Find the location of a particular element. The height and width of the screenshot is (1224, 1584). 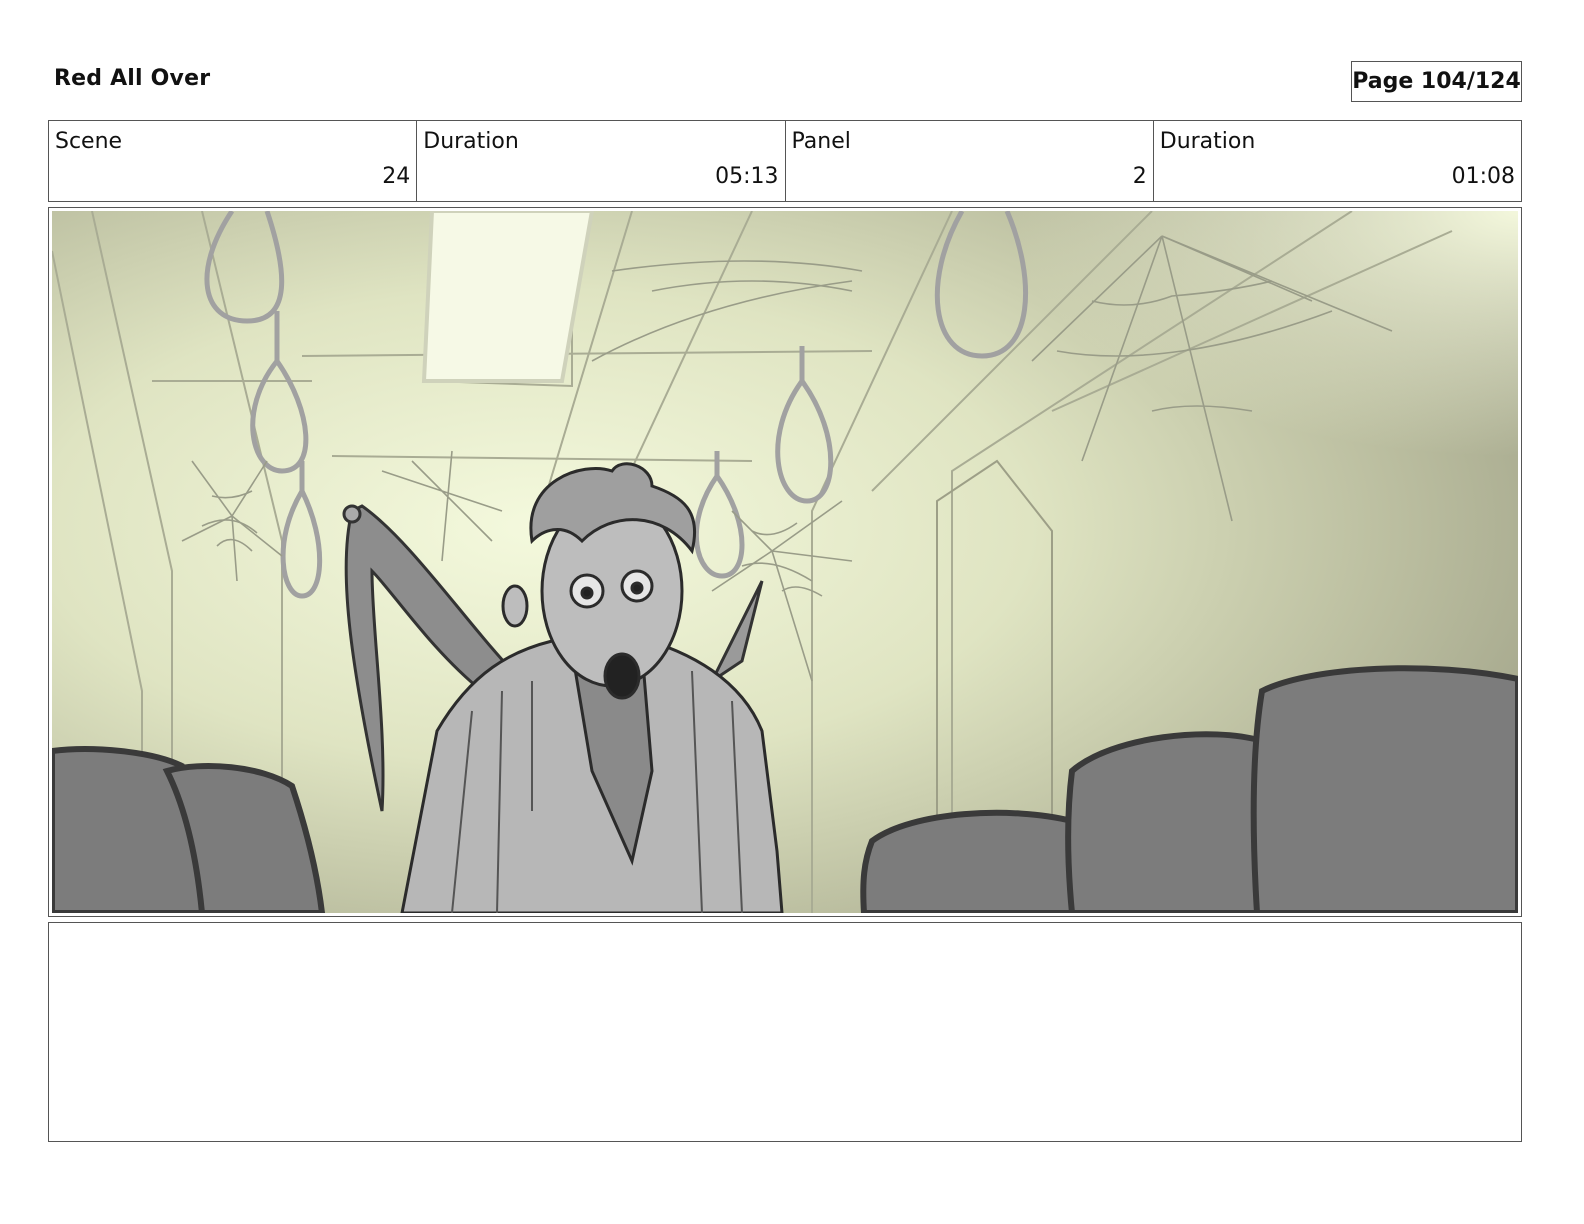

panel-duration-cell: Duration 01:08 is located at coordinates (1337, 161).